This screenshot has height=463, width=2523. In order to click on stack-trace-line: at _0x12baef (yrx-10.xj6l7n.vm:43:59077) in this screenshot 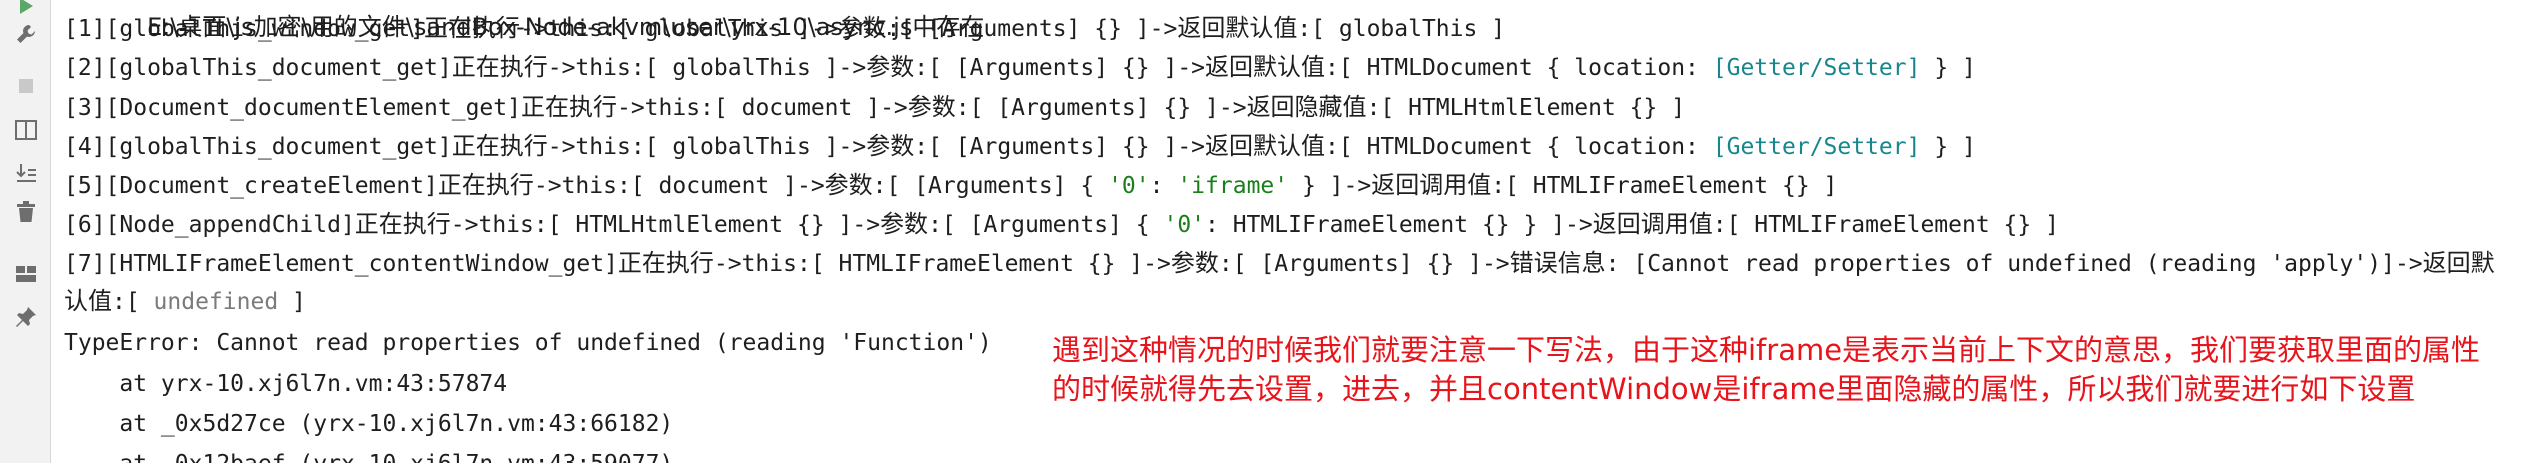, I will do `click(368, 456)`.